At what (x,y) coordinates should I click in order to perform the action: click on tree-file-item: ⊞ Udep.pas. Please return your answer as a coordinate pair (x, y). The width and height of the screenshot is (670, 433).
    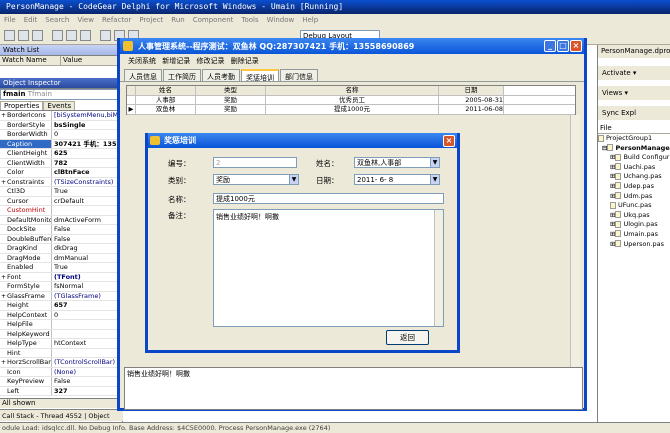
    Looking at the image, I should click on (640, 187).